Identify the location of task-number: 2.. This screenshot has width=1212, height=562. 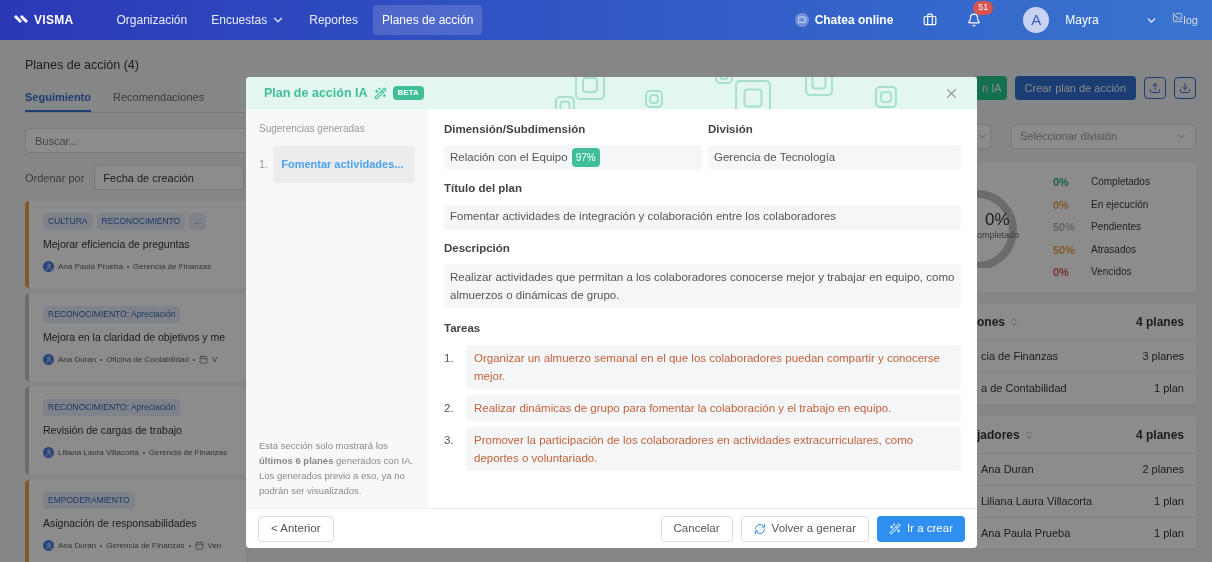
(449, 408).